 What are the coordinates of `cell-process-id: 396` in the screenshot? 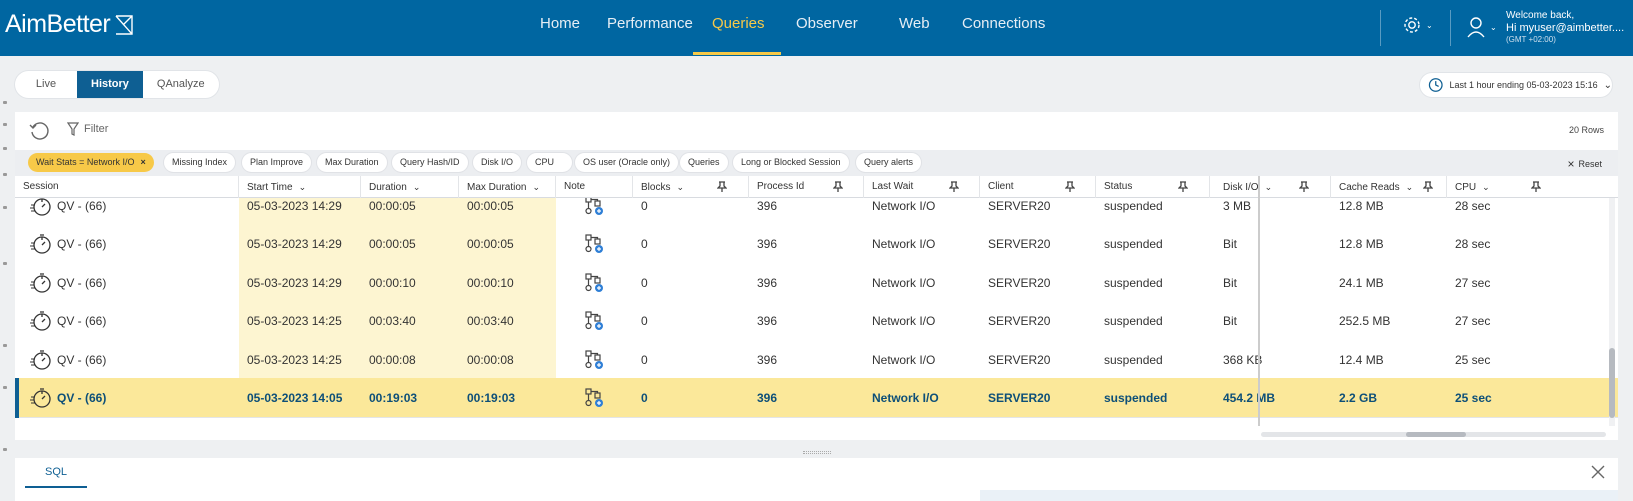 It's located at (767, 321).